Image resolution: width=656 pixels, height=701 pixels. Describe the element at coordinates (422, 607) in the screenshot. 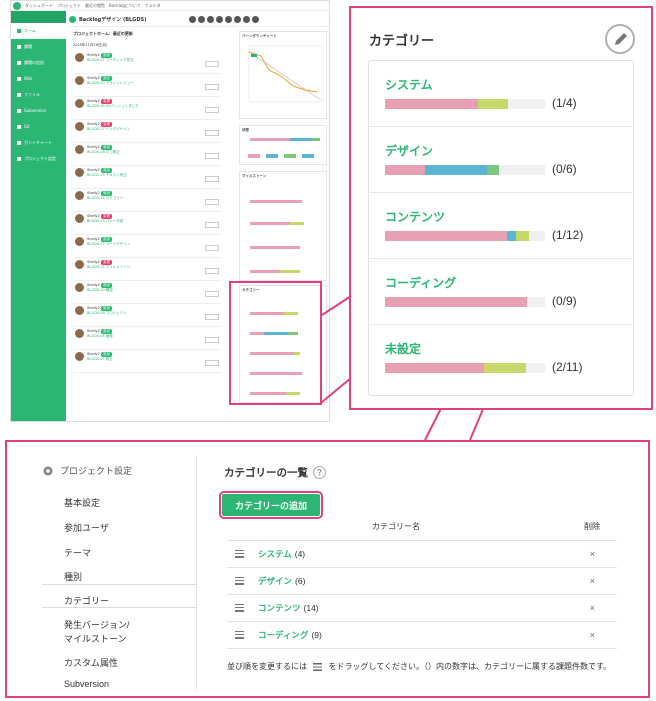

I see `table-row: コンテンツ (14) ×` at that location.